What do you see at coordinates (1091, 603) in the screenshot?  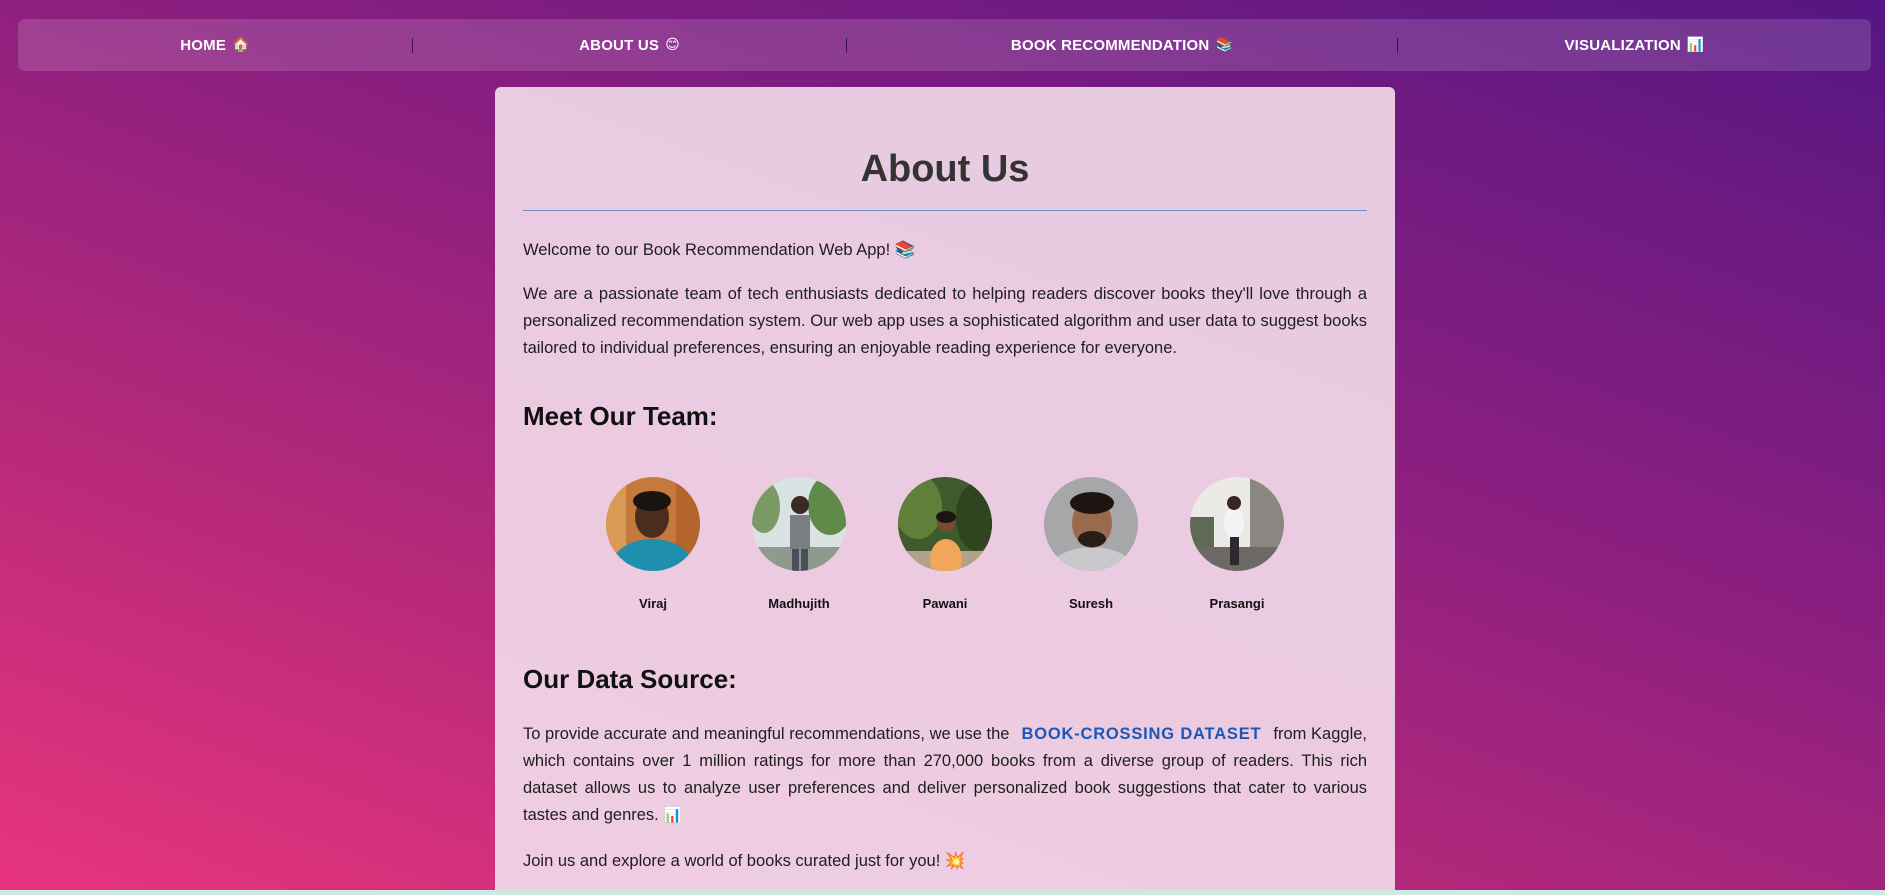 I see `member-name: Suresh` at bounding box center [1091, 603].